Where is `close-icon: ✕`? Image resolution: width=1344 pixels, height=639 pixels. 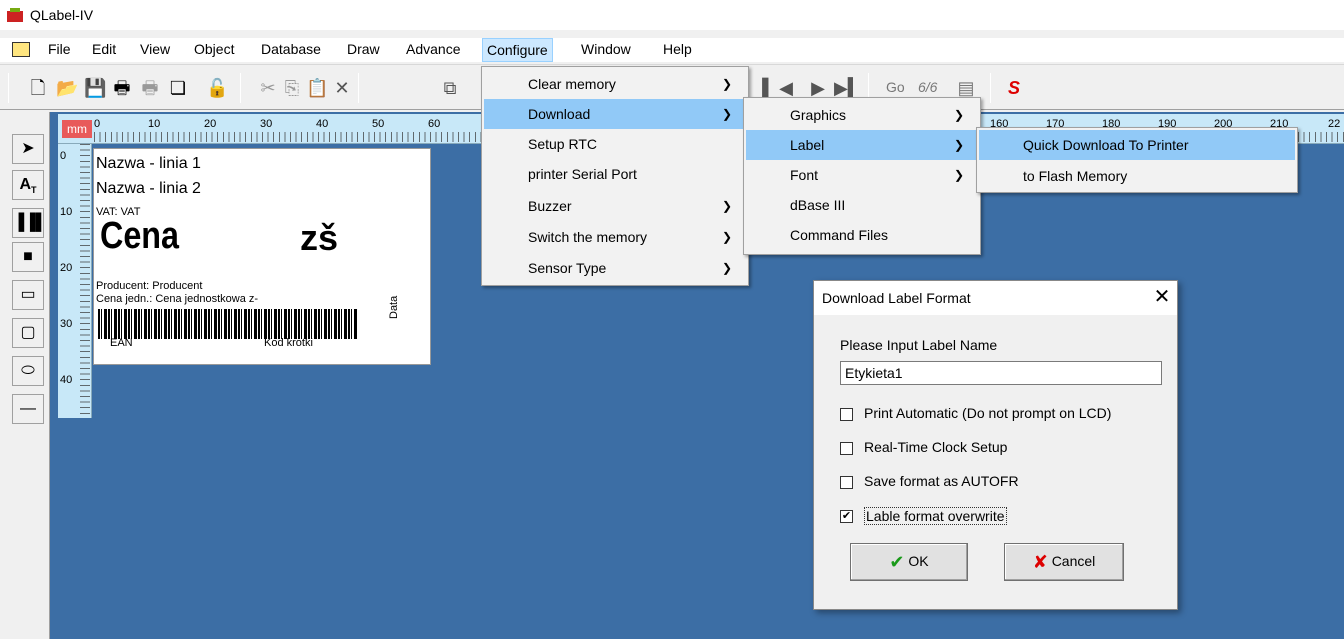 close-icon: ✕ is located at coordinates (1162, 297).